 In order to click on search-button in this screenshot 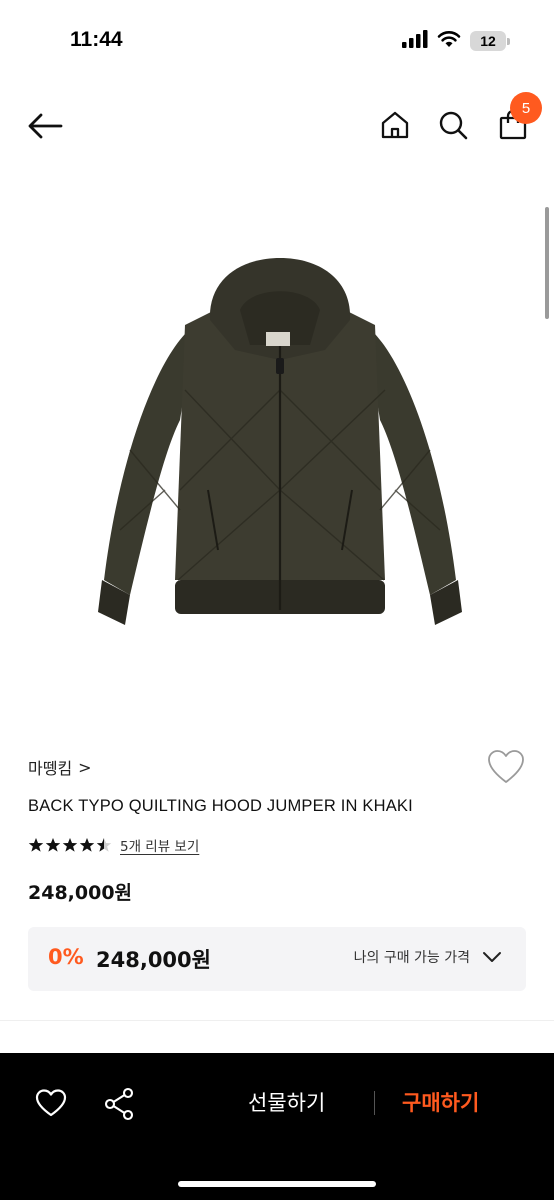, I will do `click(453, 125)`.